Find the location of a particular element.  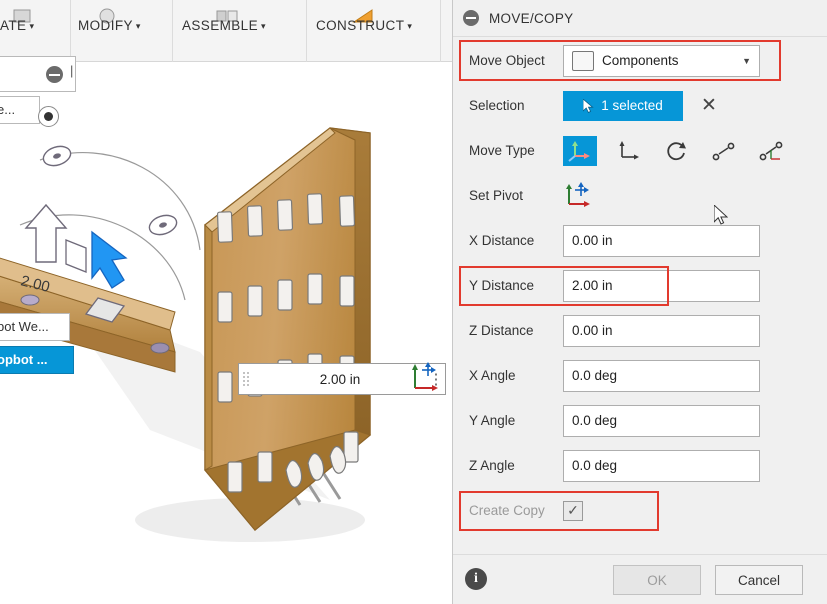

move-object-label: Move Object is located at coordinates (507, 60).